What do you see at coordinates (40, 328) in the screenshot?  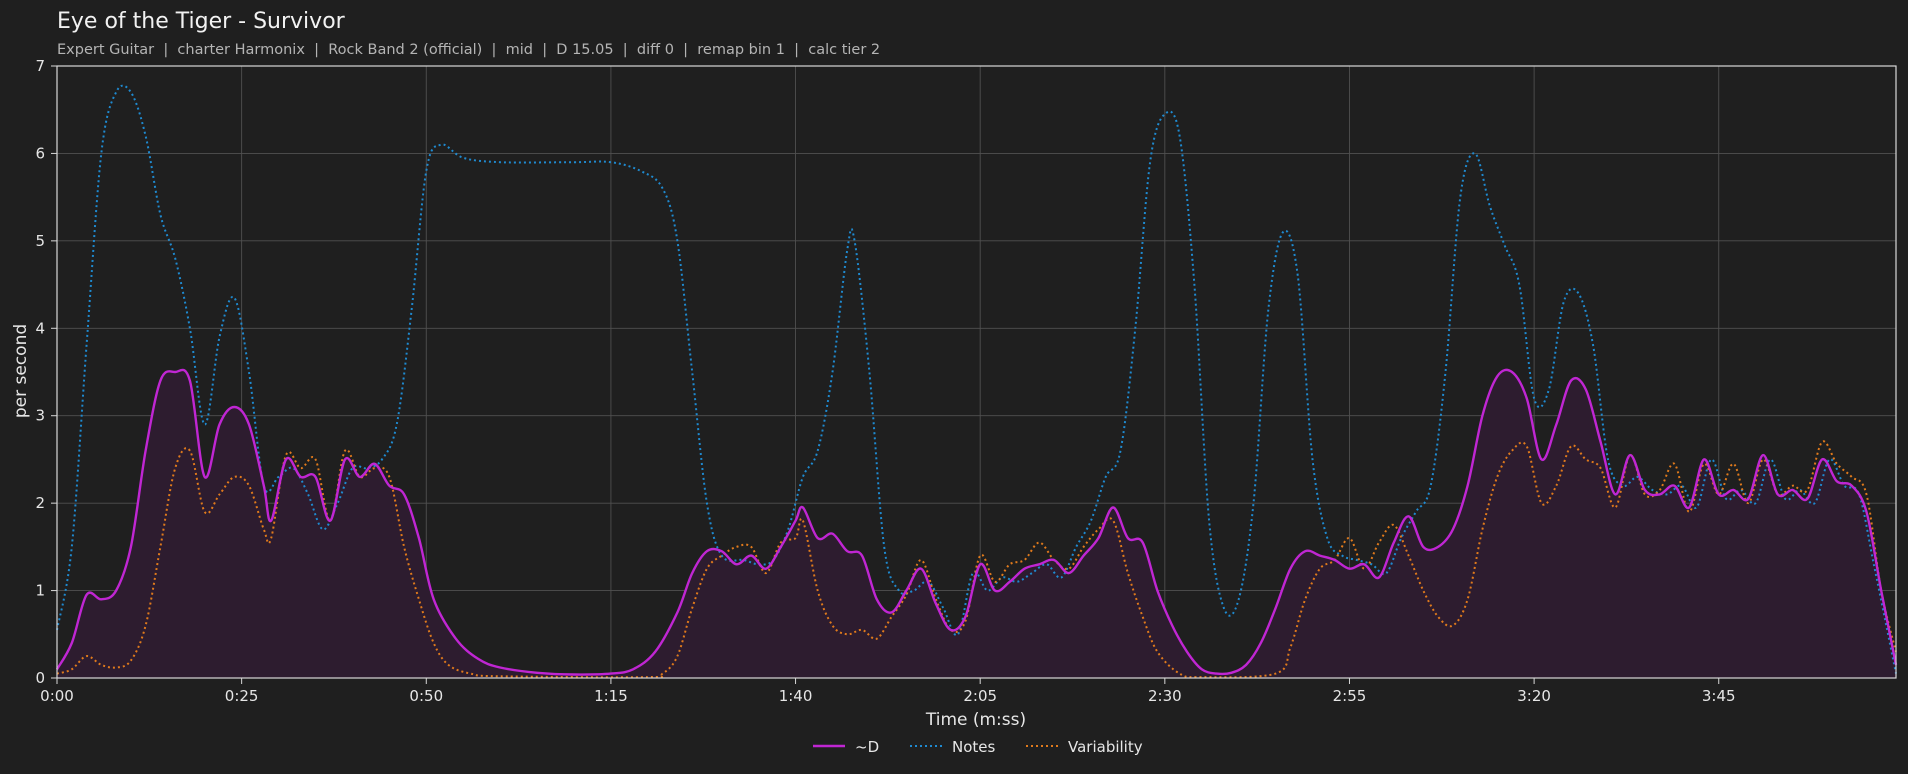 I see `y-tick-label: 4` at bounding box center [40, 328].